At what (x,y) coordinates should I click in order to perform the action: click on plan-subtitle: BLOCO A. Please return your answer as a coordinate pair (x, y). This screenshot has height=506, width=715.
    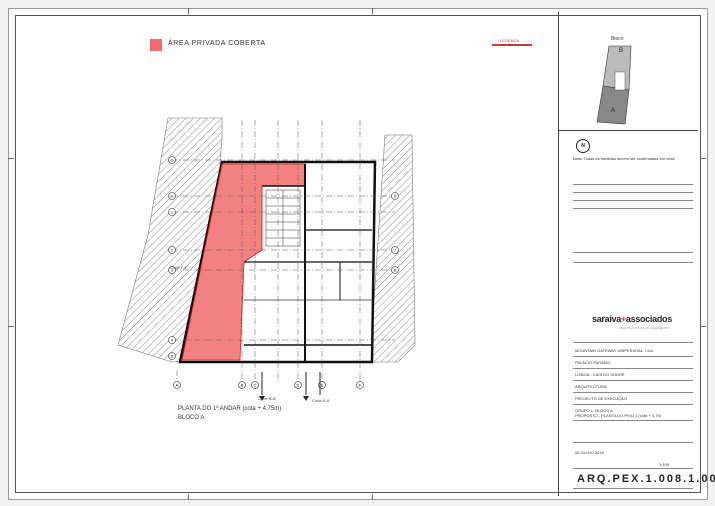
    Looking at the image, I should click on (191, 418).